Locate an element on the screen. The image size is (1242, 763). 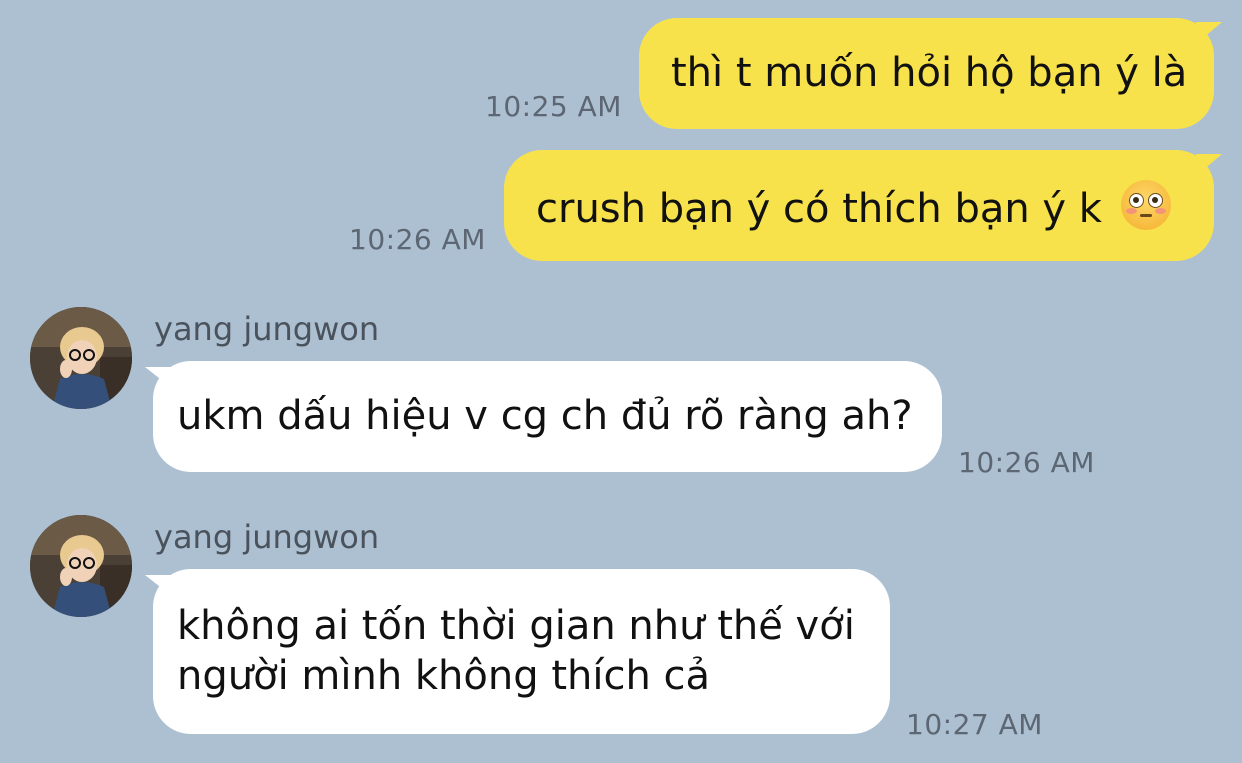
message-text-line: người mình không thích cả is located at coordinates (444, 676).